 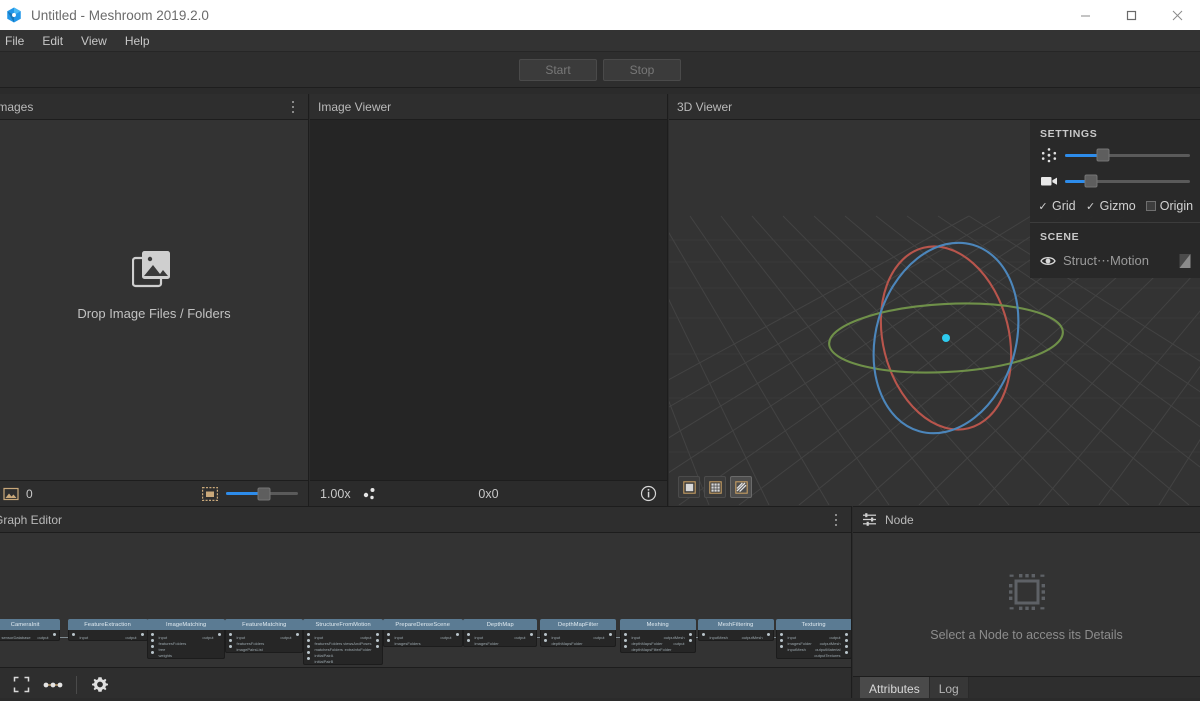 I want to click on graph-node-input-slot: initialPairB, so click(x=320, y=658).